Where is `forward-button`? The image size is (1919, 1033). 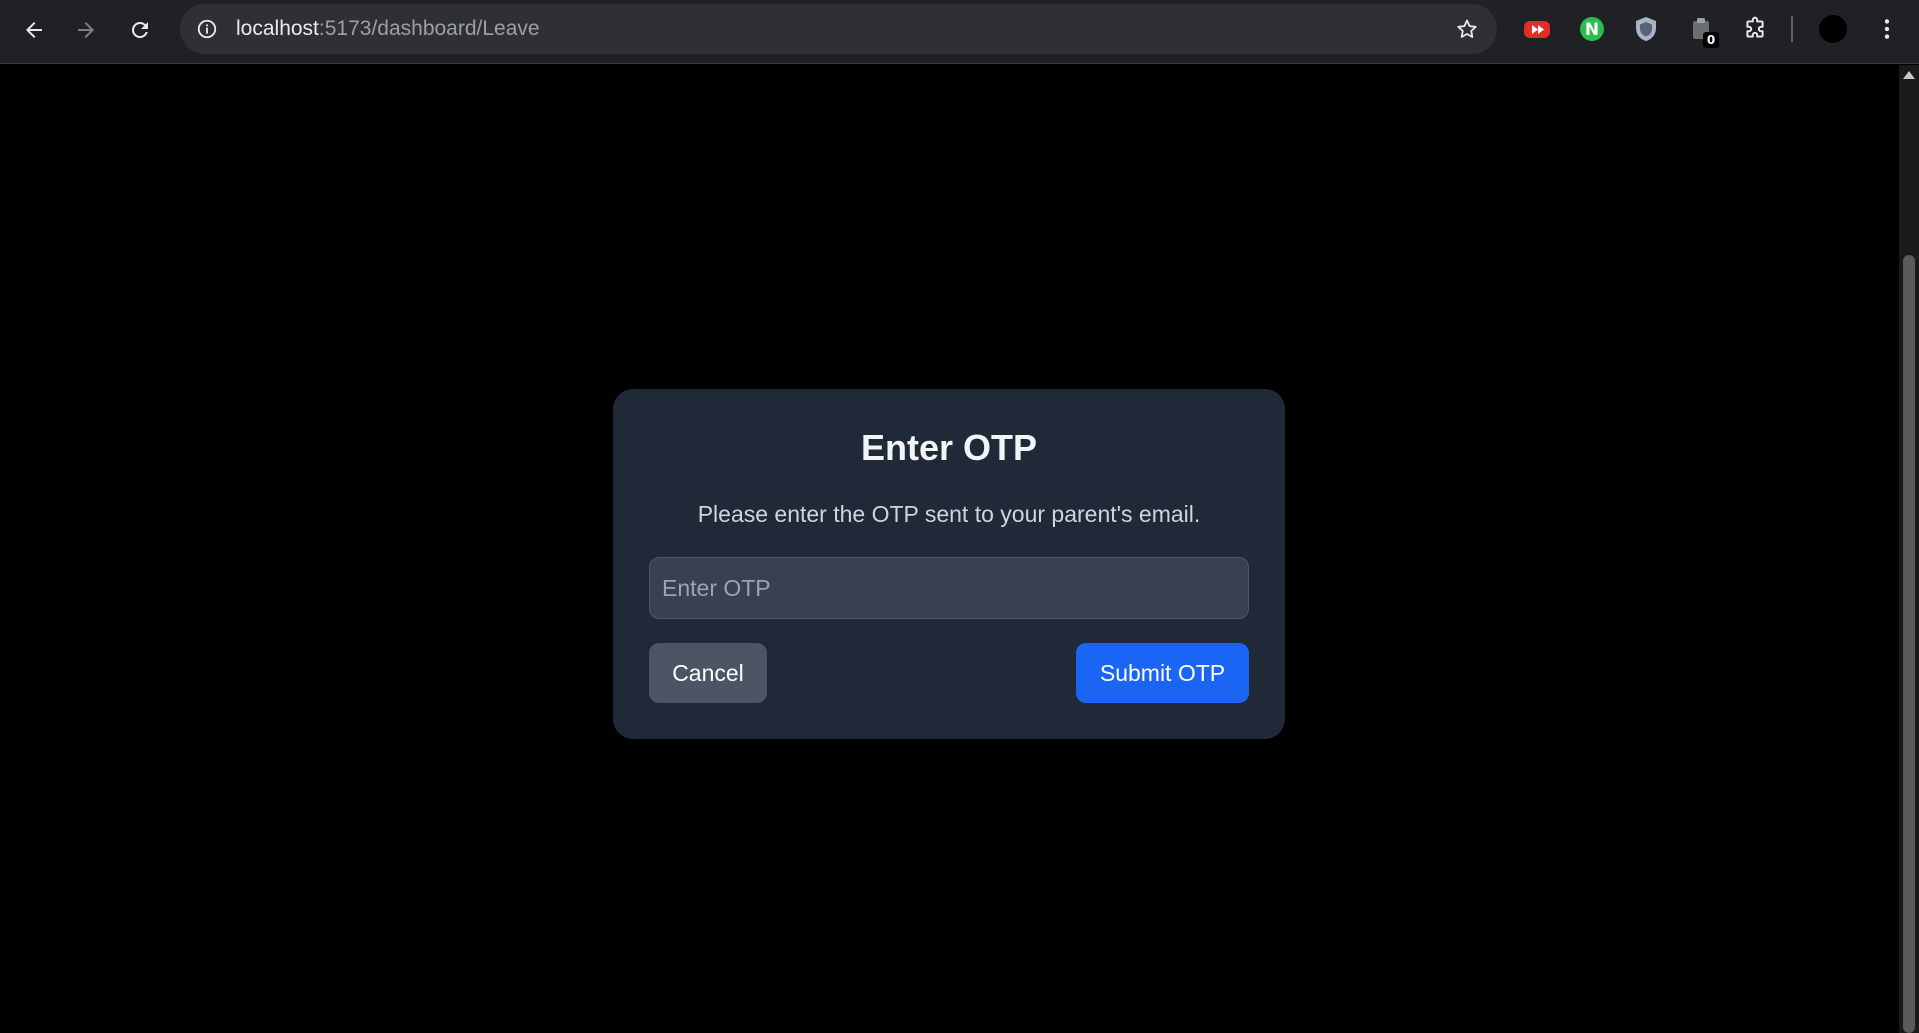 forward-button is located at coordinates (86, 30).